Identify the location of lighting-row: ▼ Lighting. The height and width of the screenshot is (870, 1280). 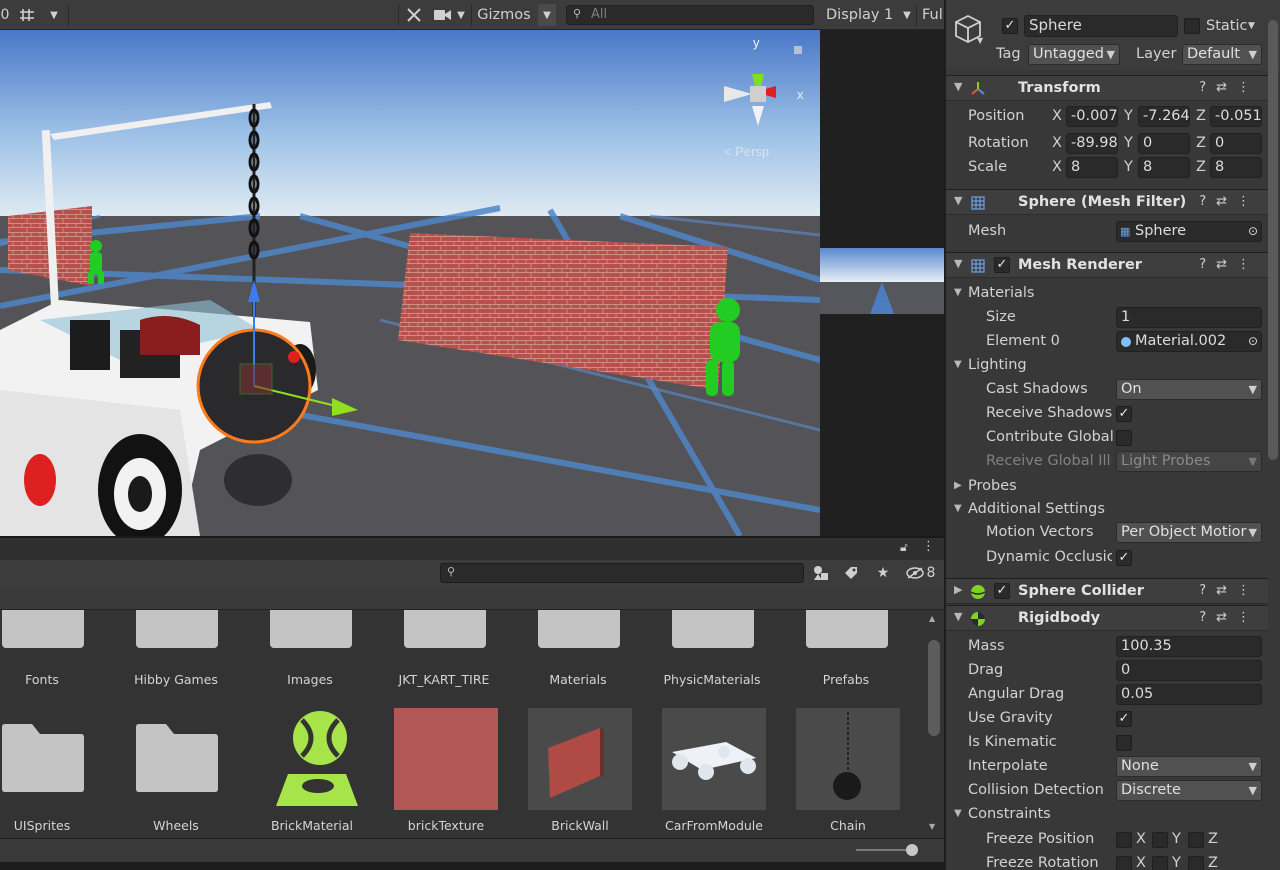
(1107, 366).